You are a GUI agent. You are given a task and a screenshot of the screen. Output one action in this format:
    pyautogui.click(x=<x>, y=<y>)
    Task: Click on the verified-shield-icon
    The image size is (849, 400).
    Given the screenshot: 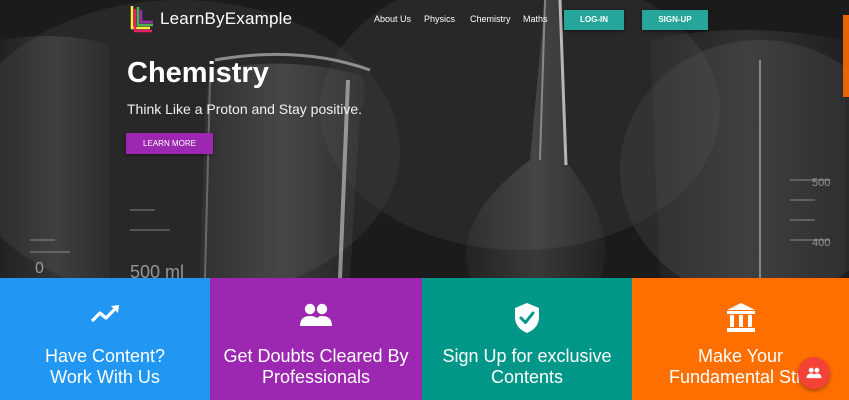 What is the action you would take?
    pyautogui.click(x=527, y=318)
    